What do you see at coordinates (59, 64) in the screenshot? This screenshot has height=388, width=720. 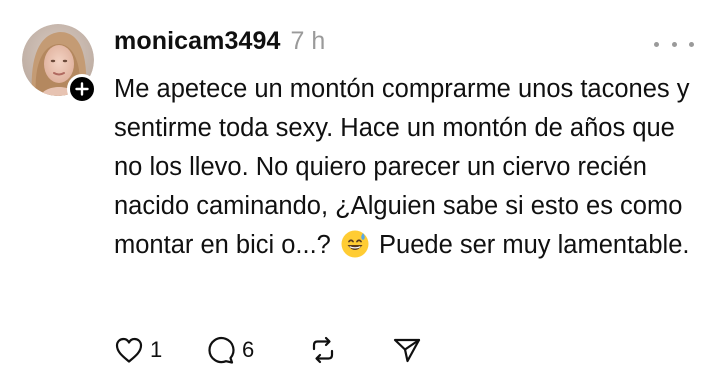 I see `avatar-container` at bounding box center [59, 64].